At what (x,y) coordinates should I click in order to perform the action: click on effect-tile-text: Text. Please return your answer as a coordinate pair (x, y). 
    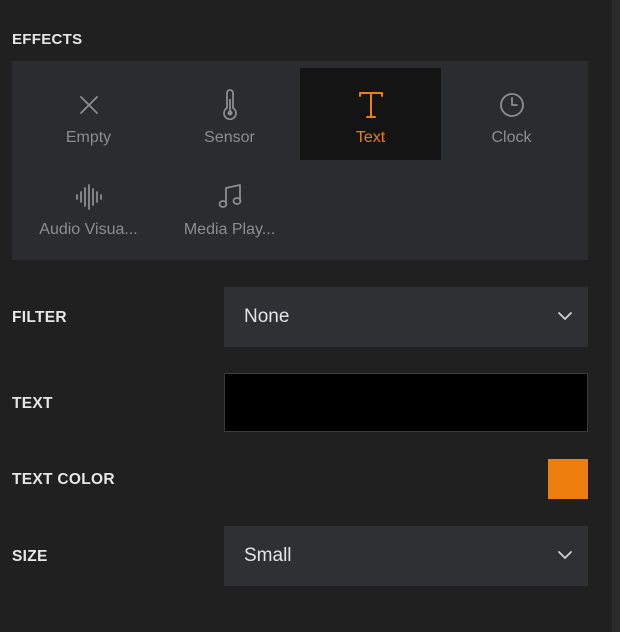
    Looking at the image, I should click on (370, 114).